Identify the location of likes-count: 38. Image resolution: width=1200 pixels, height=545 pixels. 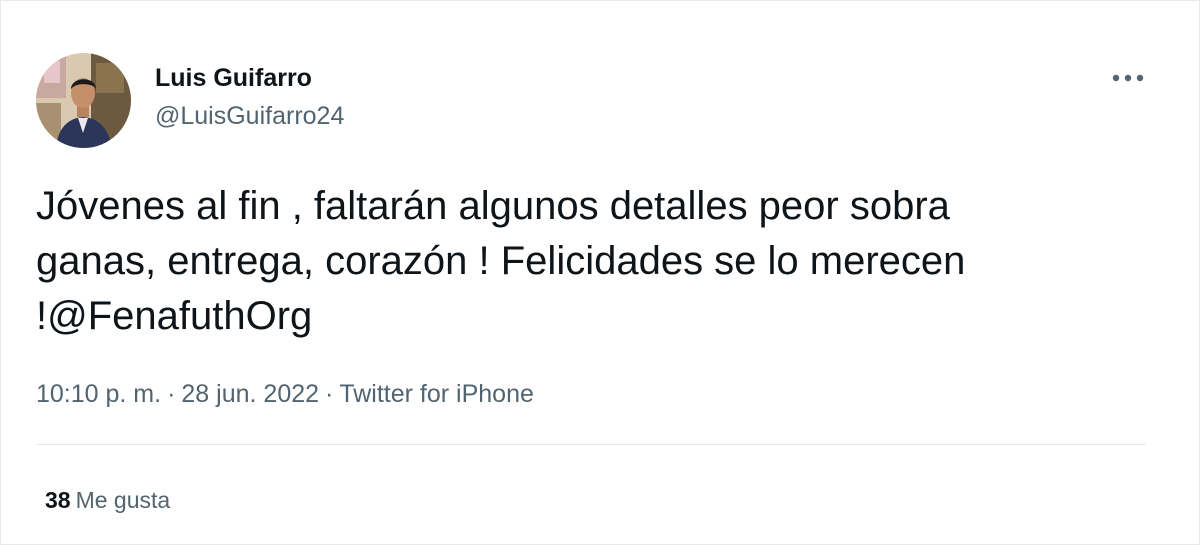
(58, 500).